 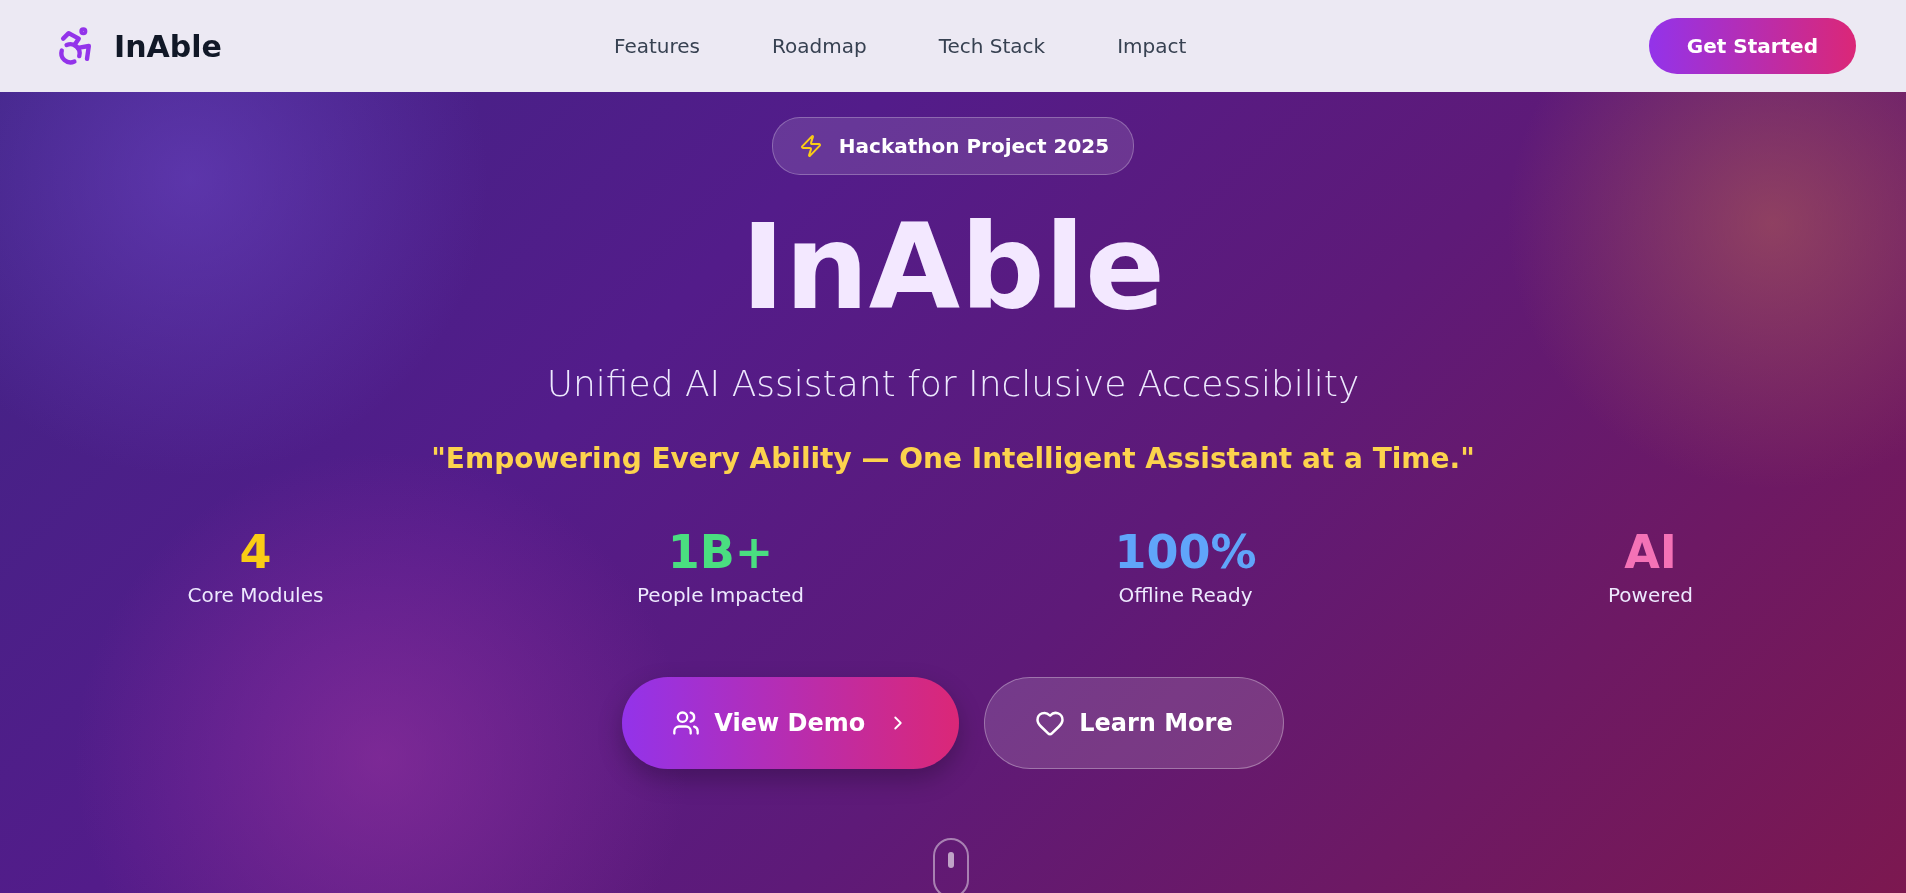 I want to click on hero-title: InAble, so click(x=953, y=267).